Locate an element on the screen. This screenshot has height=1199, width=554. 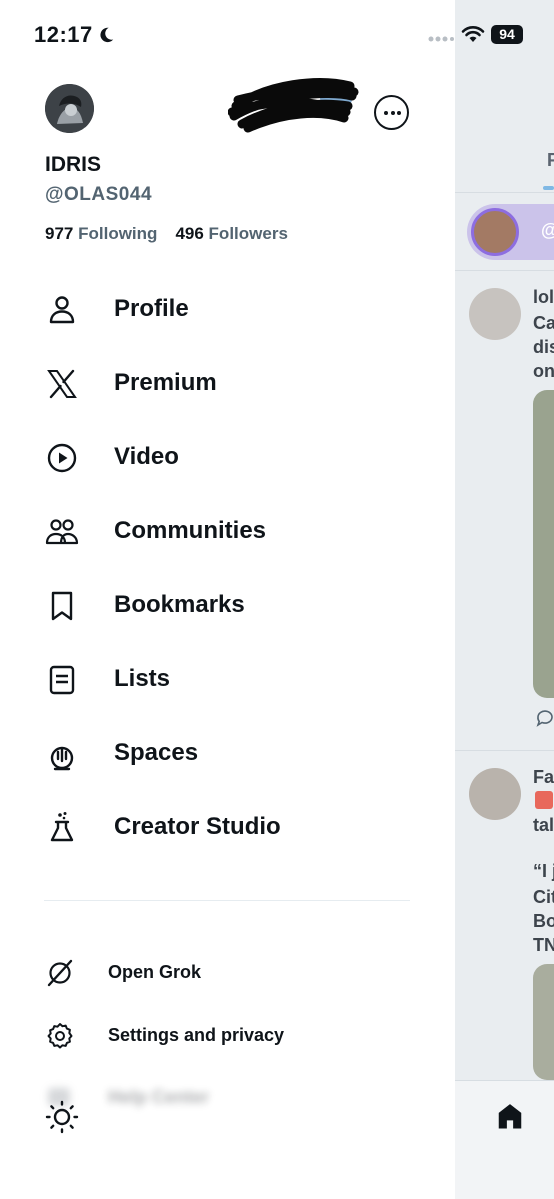
bottom-tab-bar is located at coordinates (504, 1139).